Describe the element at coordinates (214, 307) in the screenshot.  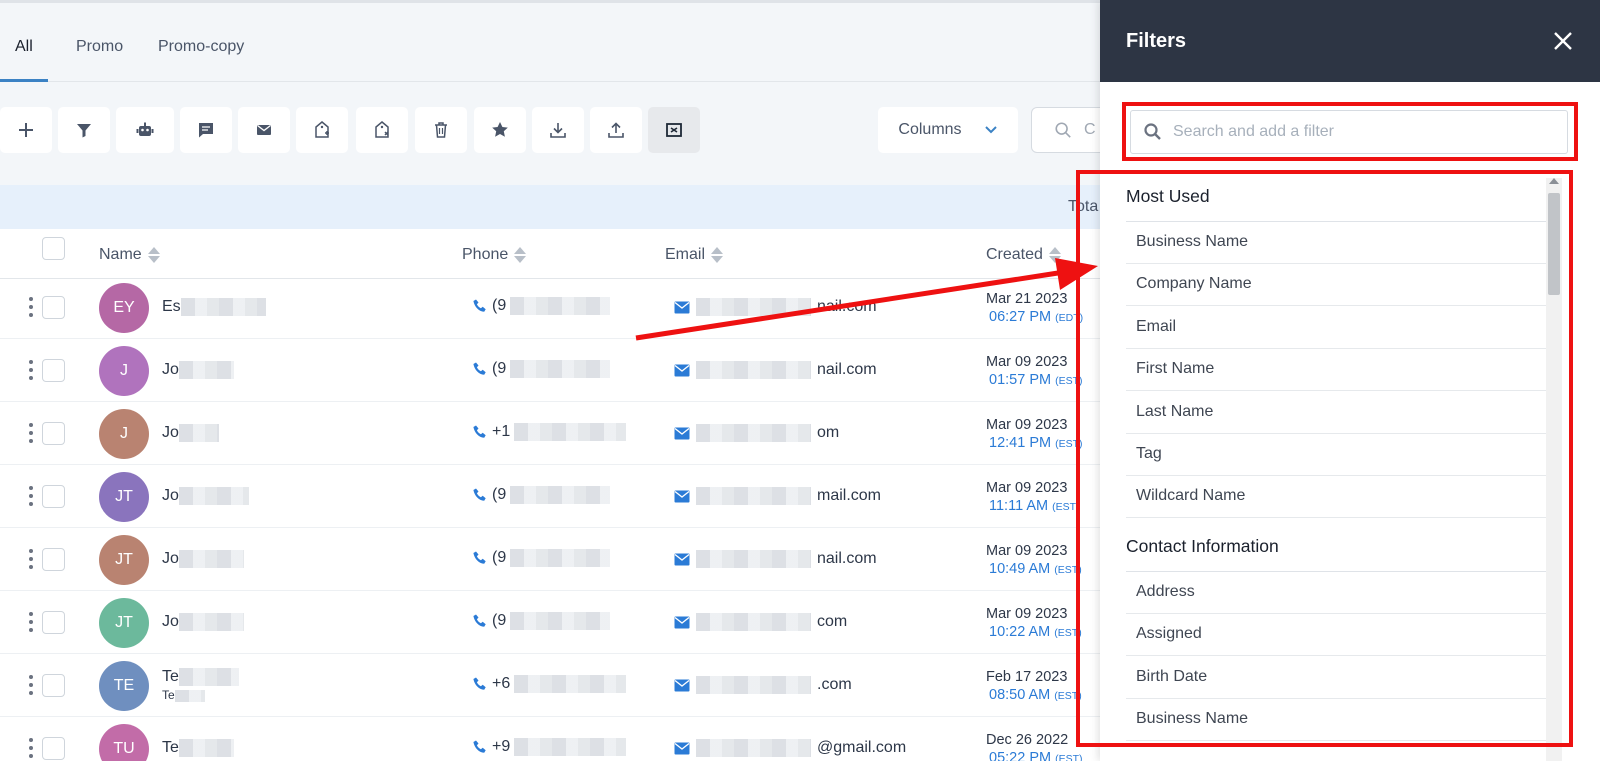
I see `contact-name: Es` at that location.